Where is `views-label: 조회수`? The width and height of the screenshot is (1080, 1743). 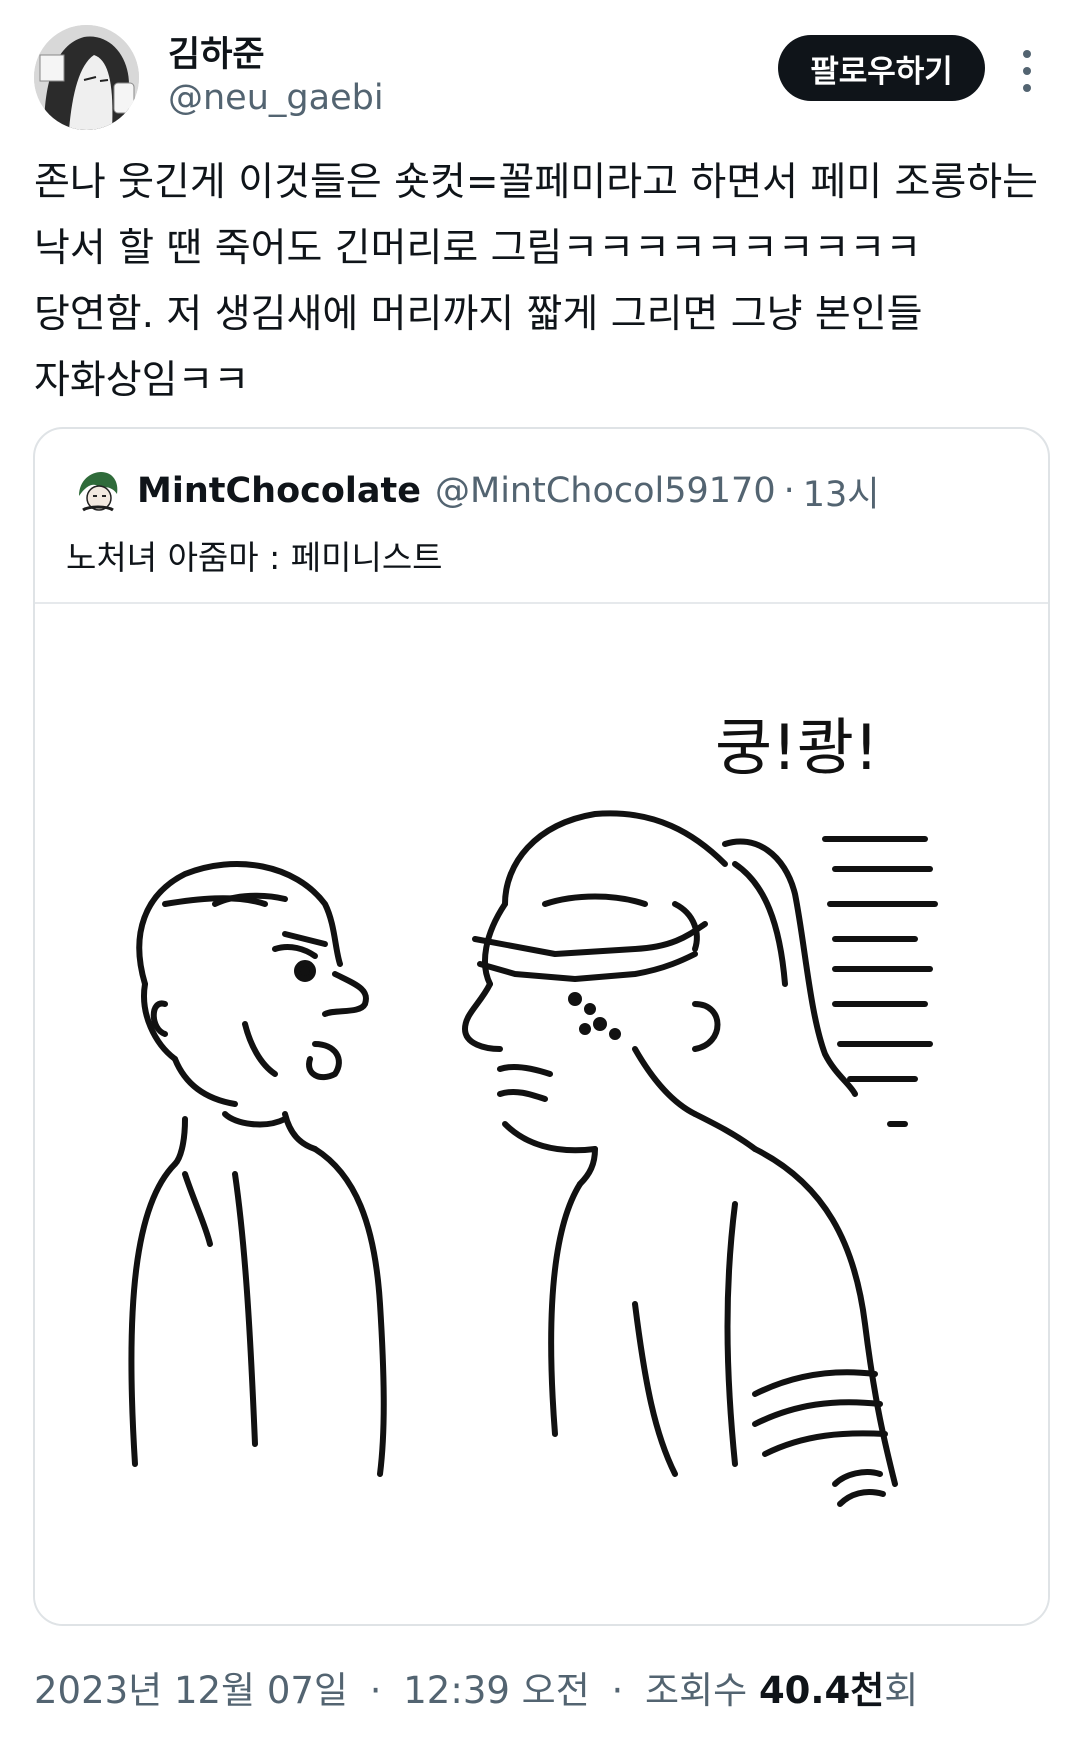 views-label: 조회수 is located at coordinates (696, 1690).